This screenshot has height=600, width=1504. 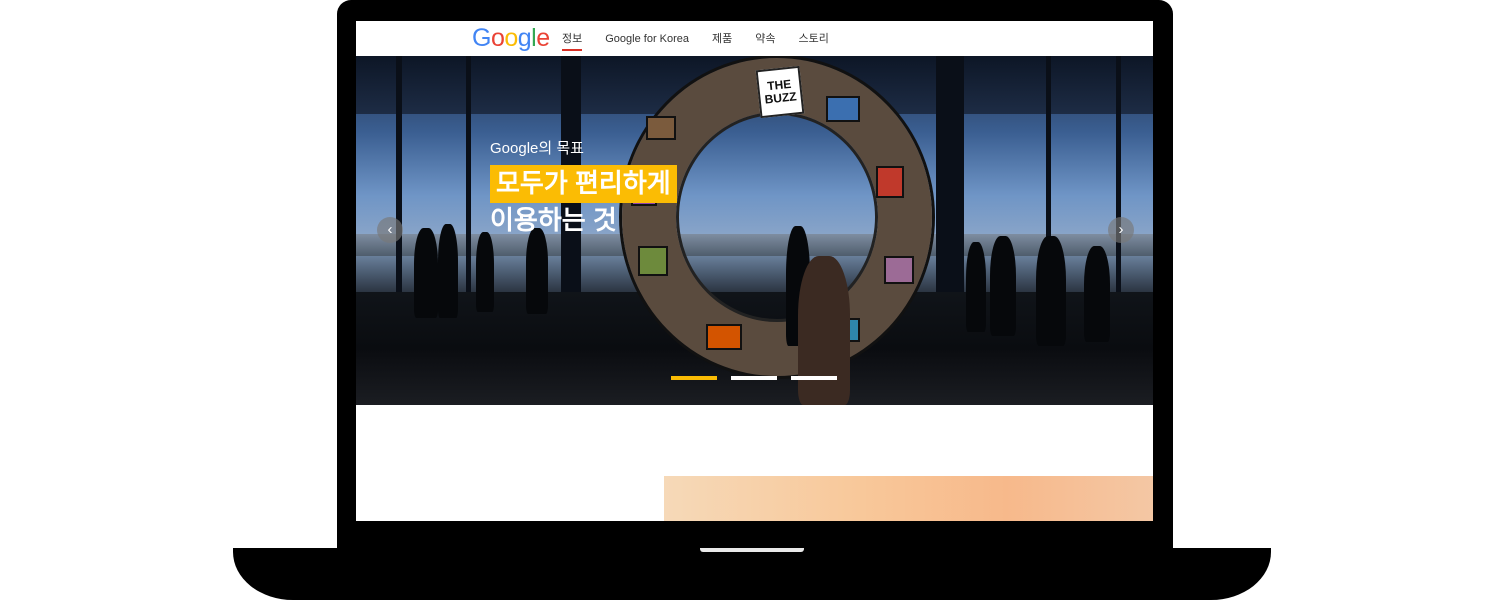 What do you see at coordinates (752, 574) in the screenshot?
I see `laptop-base` at bounding box center [752, 574].